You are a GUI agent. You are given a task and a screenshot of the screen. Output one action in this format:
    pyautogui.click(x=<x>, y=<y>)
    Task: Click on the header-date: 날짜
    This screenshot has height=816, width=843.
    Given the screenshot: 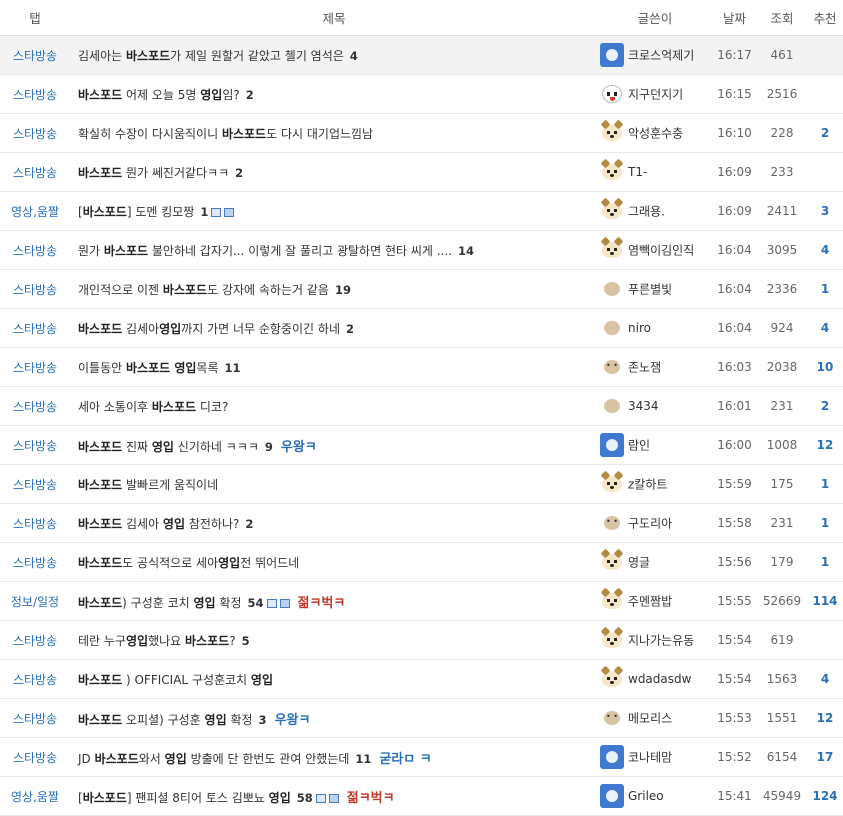 What is the action you would take?
    pyautogui.click(x=734, y=18)
    